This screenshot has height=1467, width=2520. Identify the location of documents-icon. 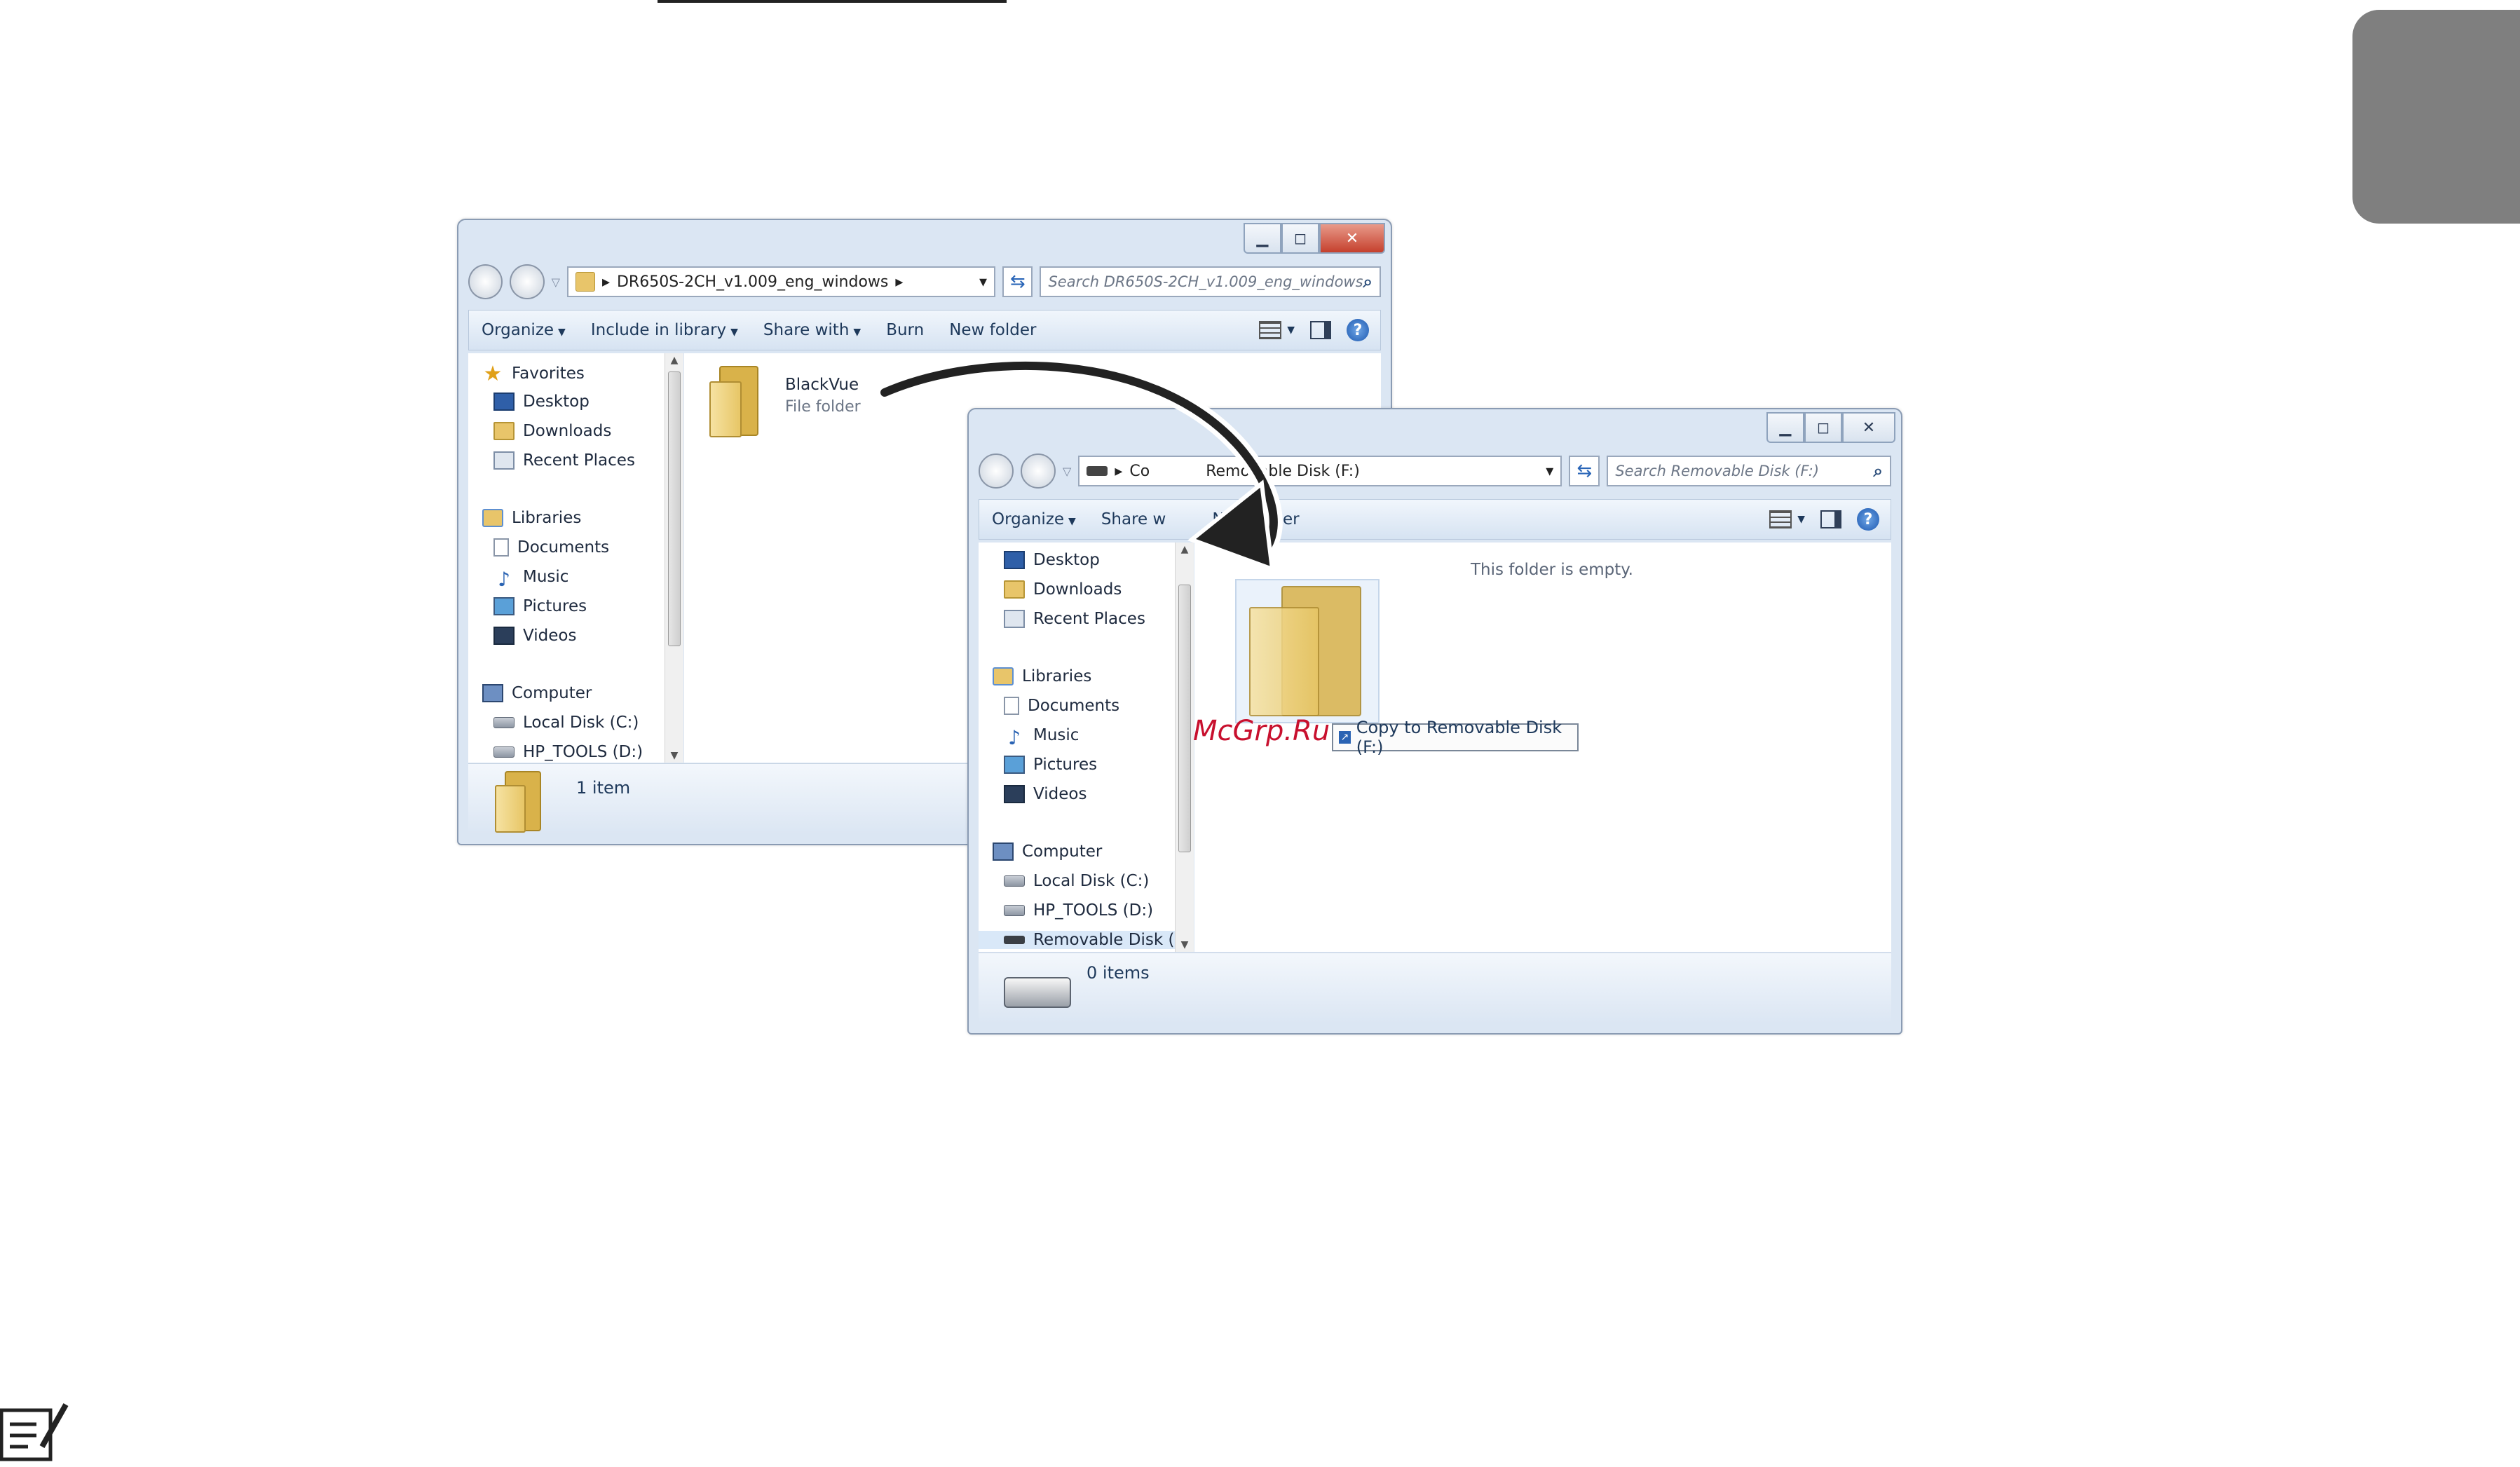
(501, 547).